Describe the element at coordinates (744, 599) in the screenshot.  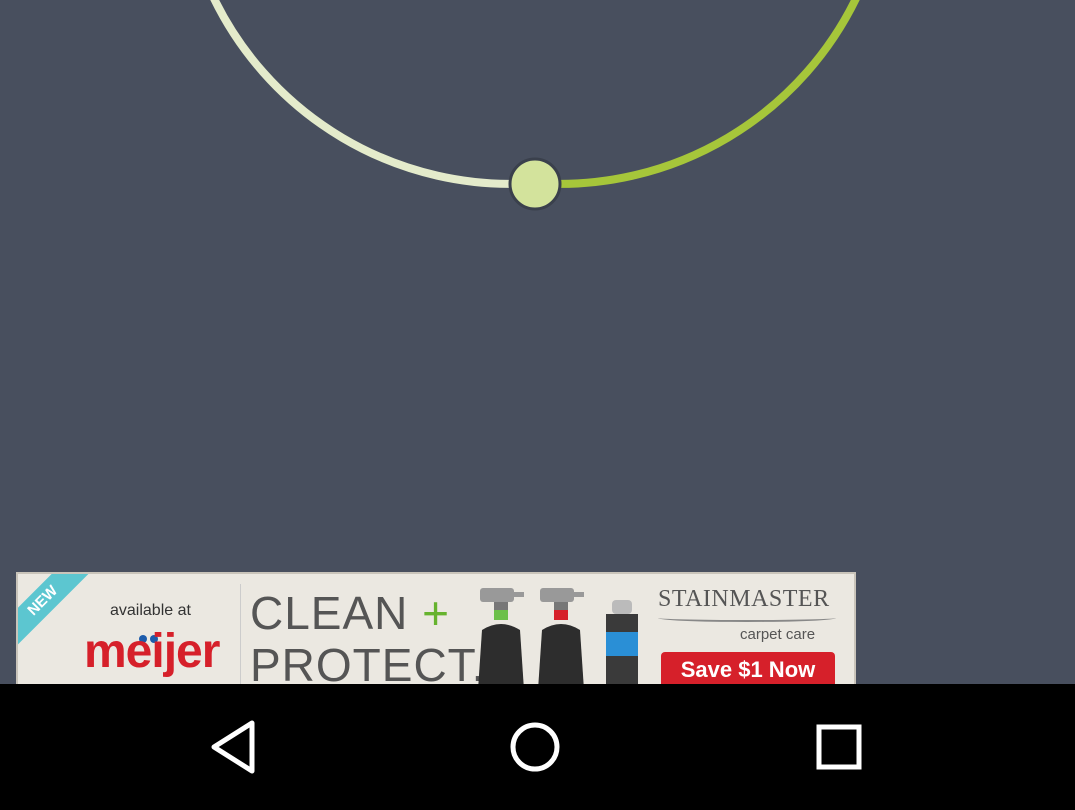
I see `ad-brand: STAINMASTER` at that location.